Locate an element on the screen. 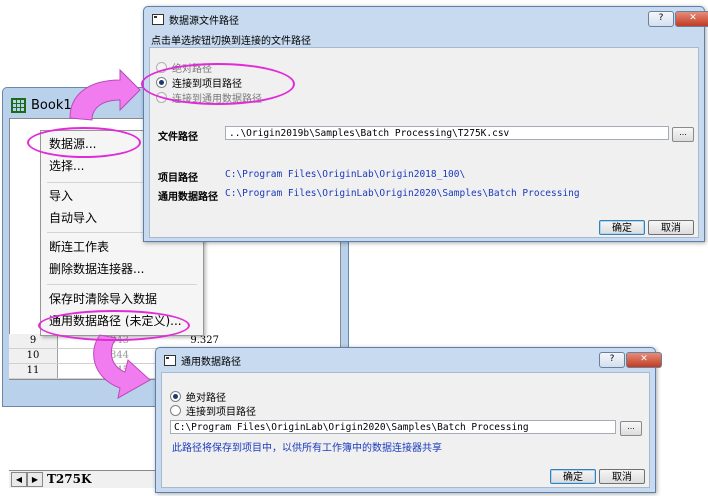 This screenshot has width=708, height=496. annotation-layer is located at coordinates (110, 233).